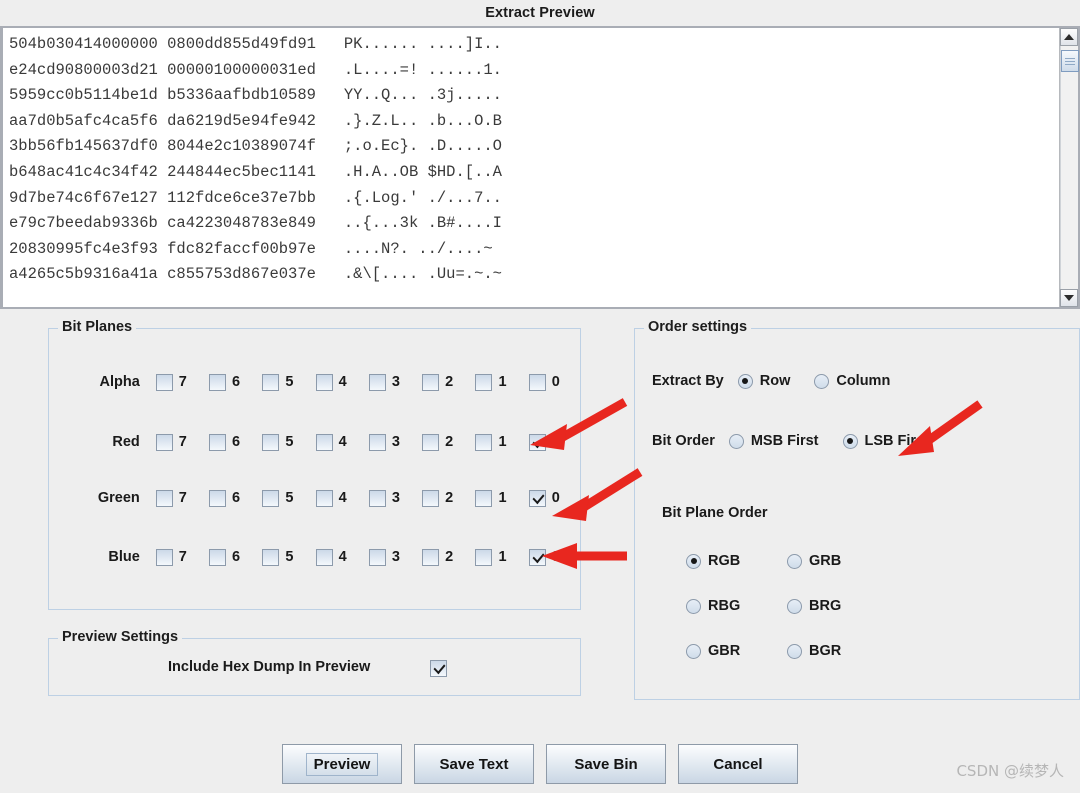 This screenshot has height=793, width=1080. Describe the element at coordinates (794, 606) in the screenshot. I see `radio-brg` at that location.